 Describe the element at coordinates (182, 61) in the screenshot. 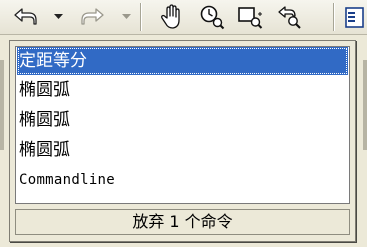

I see `list-item: 定距等分` at that location.